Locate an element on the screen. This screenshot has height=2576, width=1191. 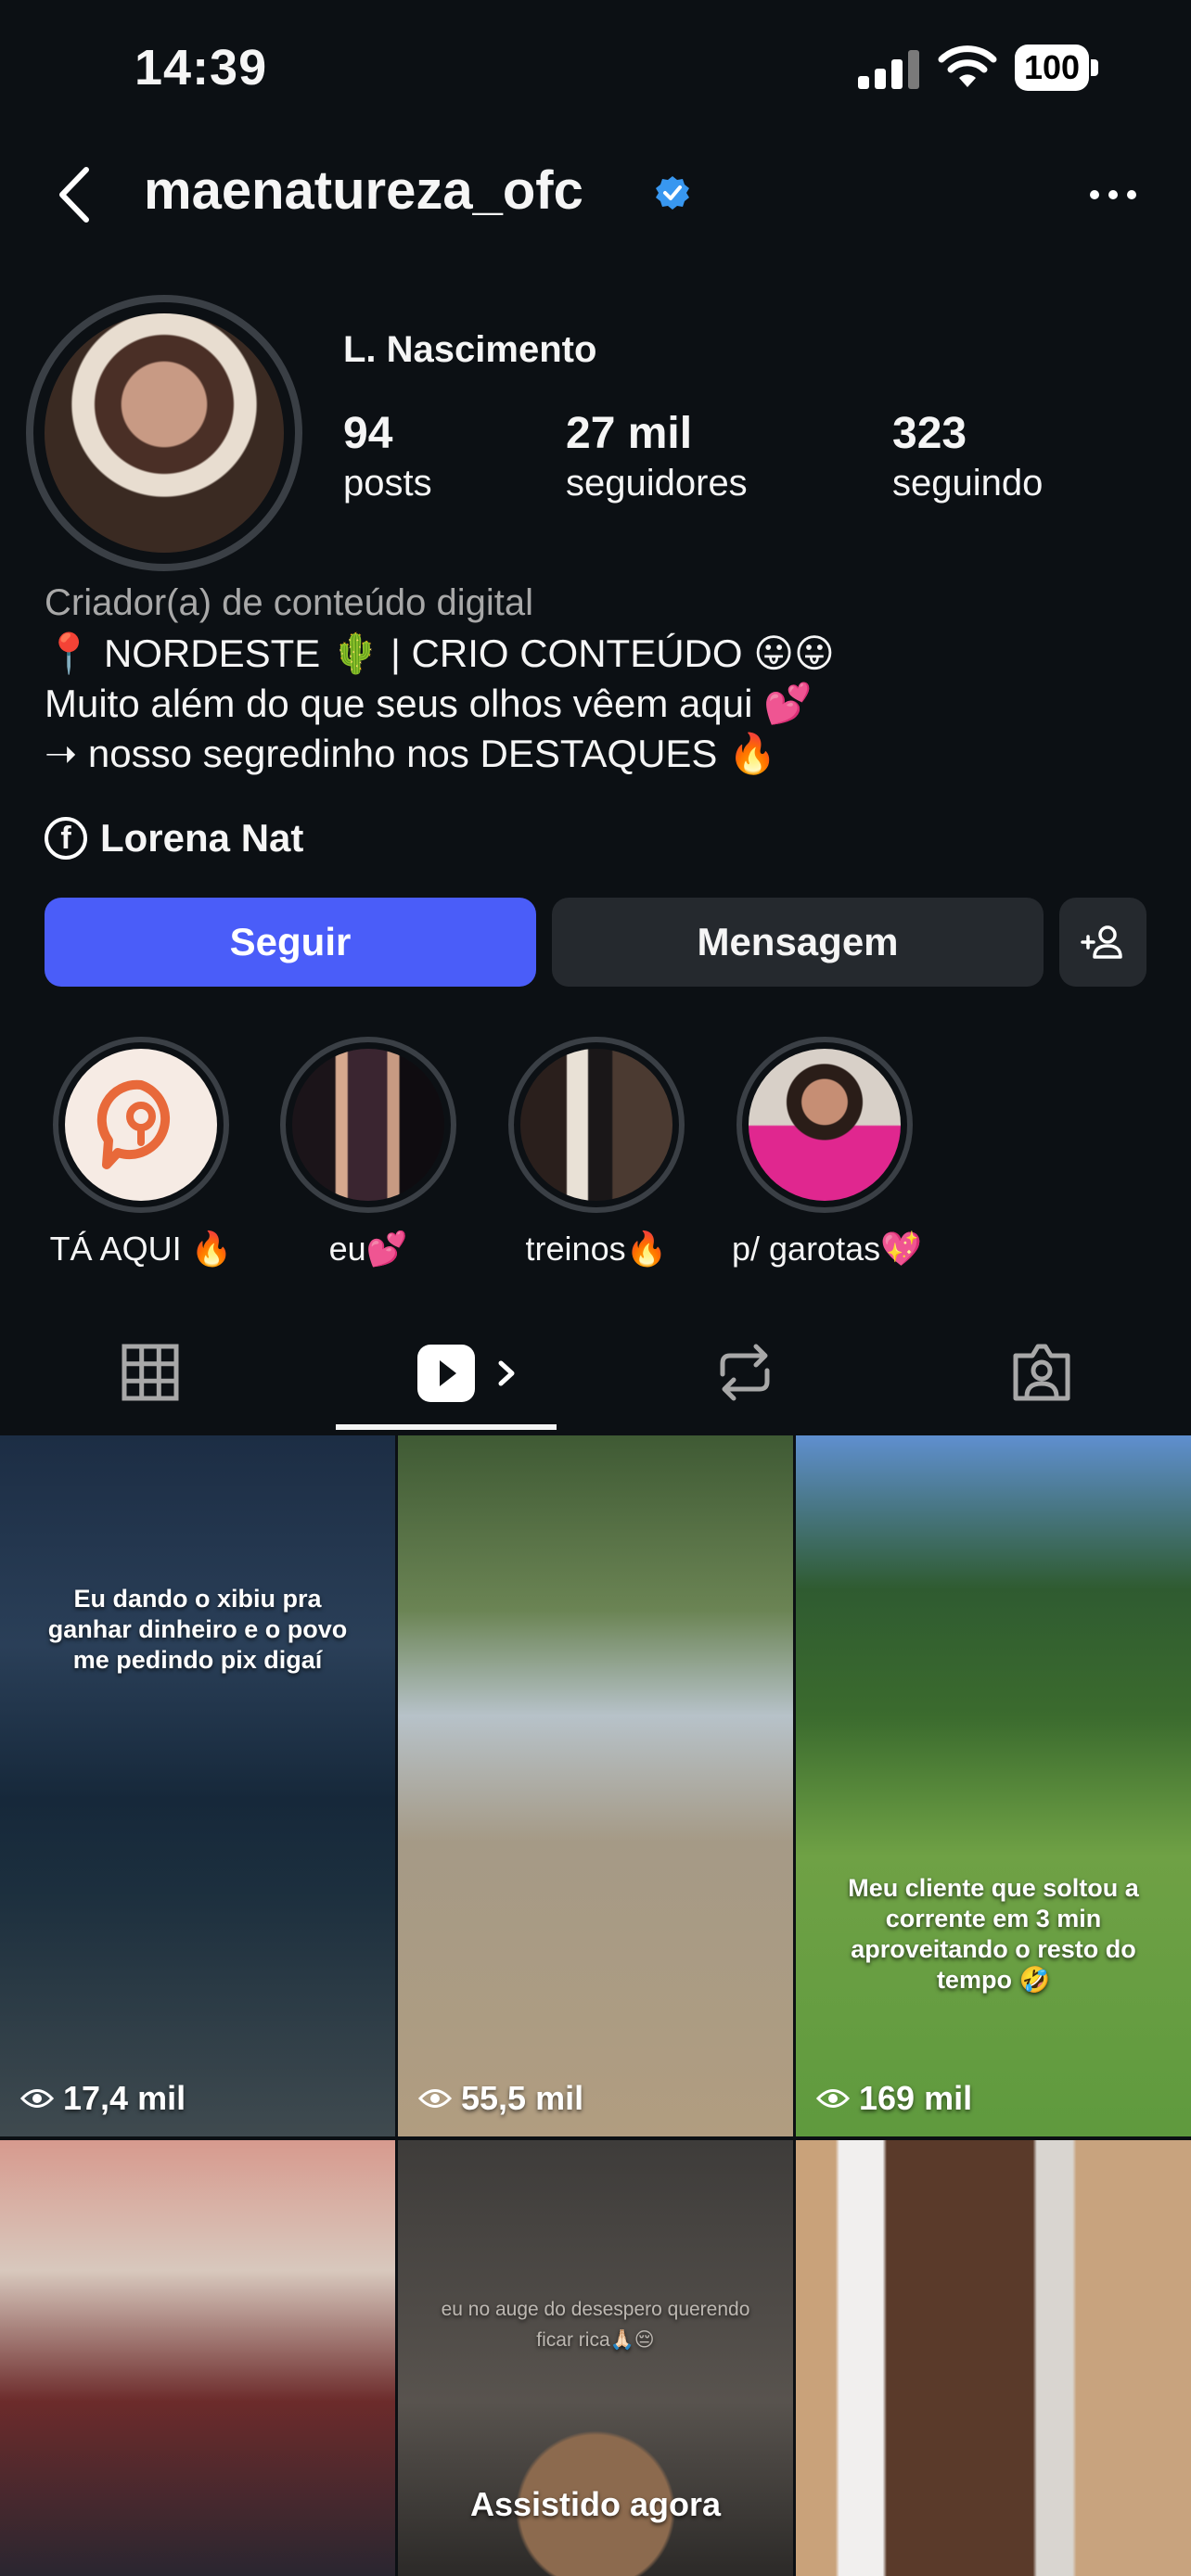
stat-followers: 27 mil seguidores is located at coordinates (657, 456).